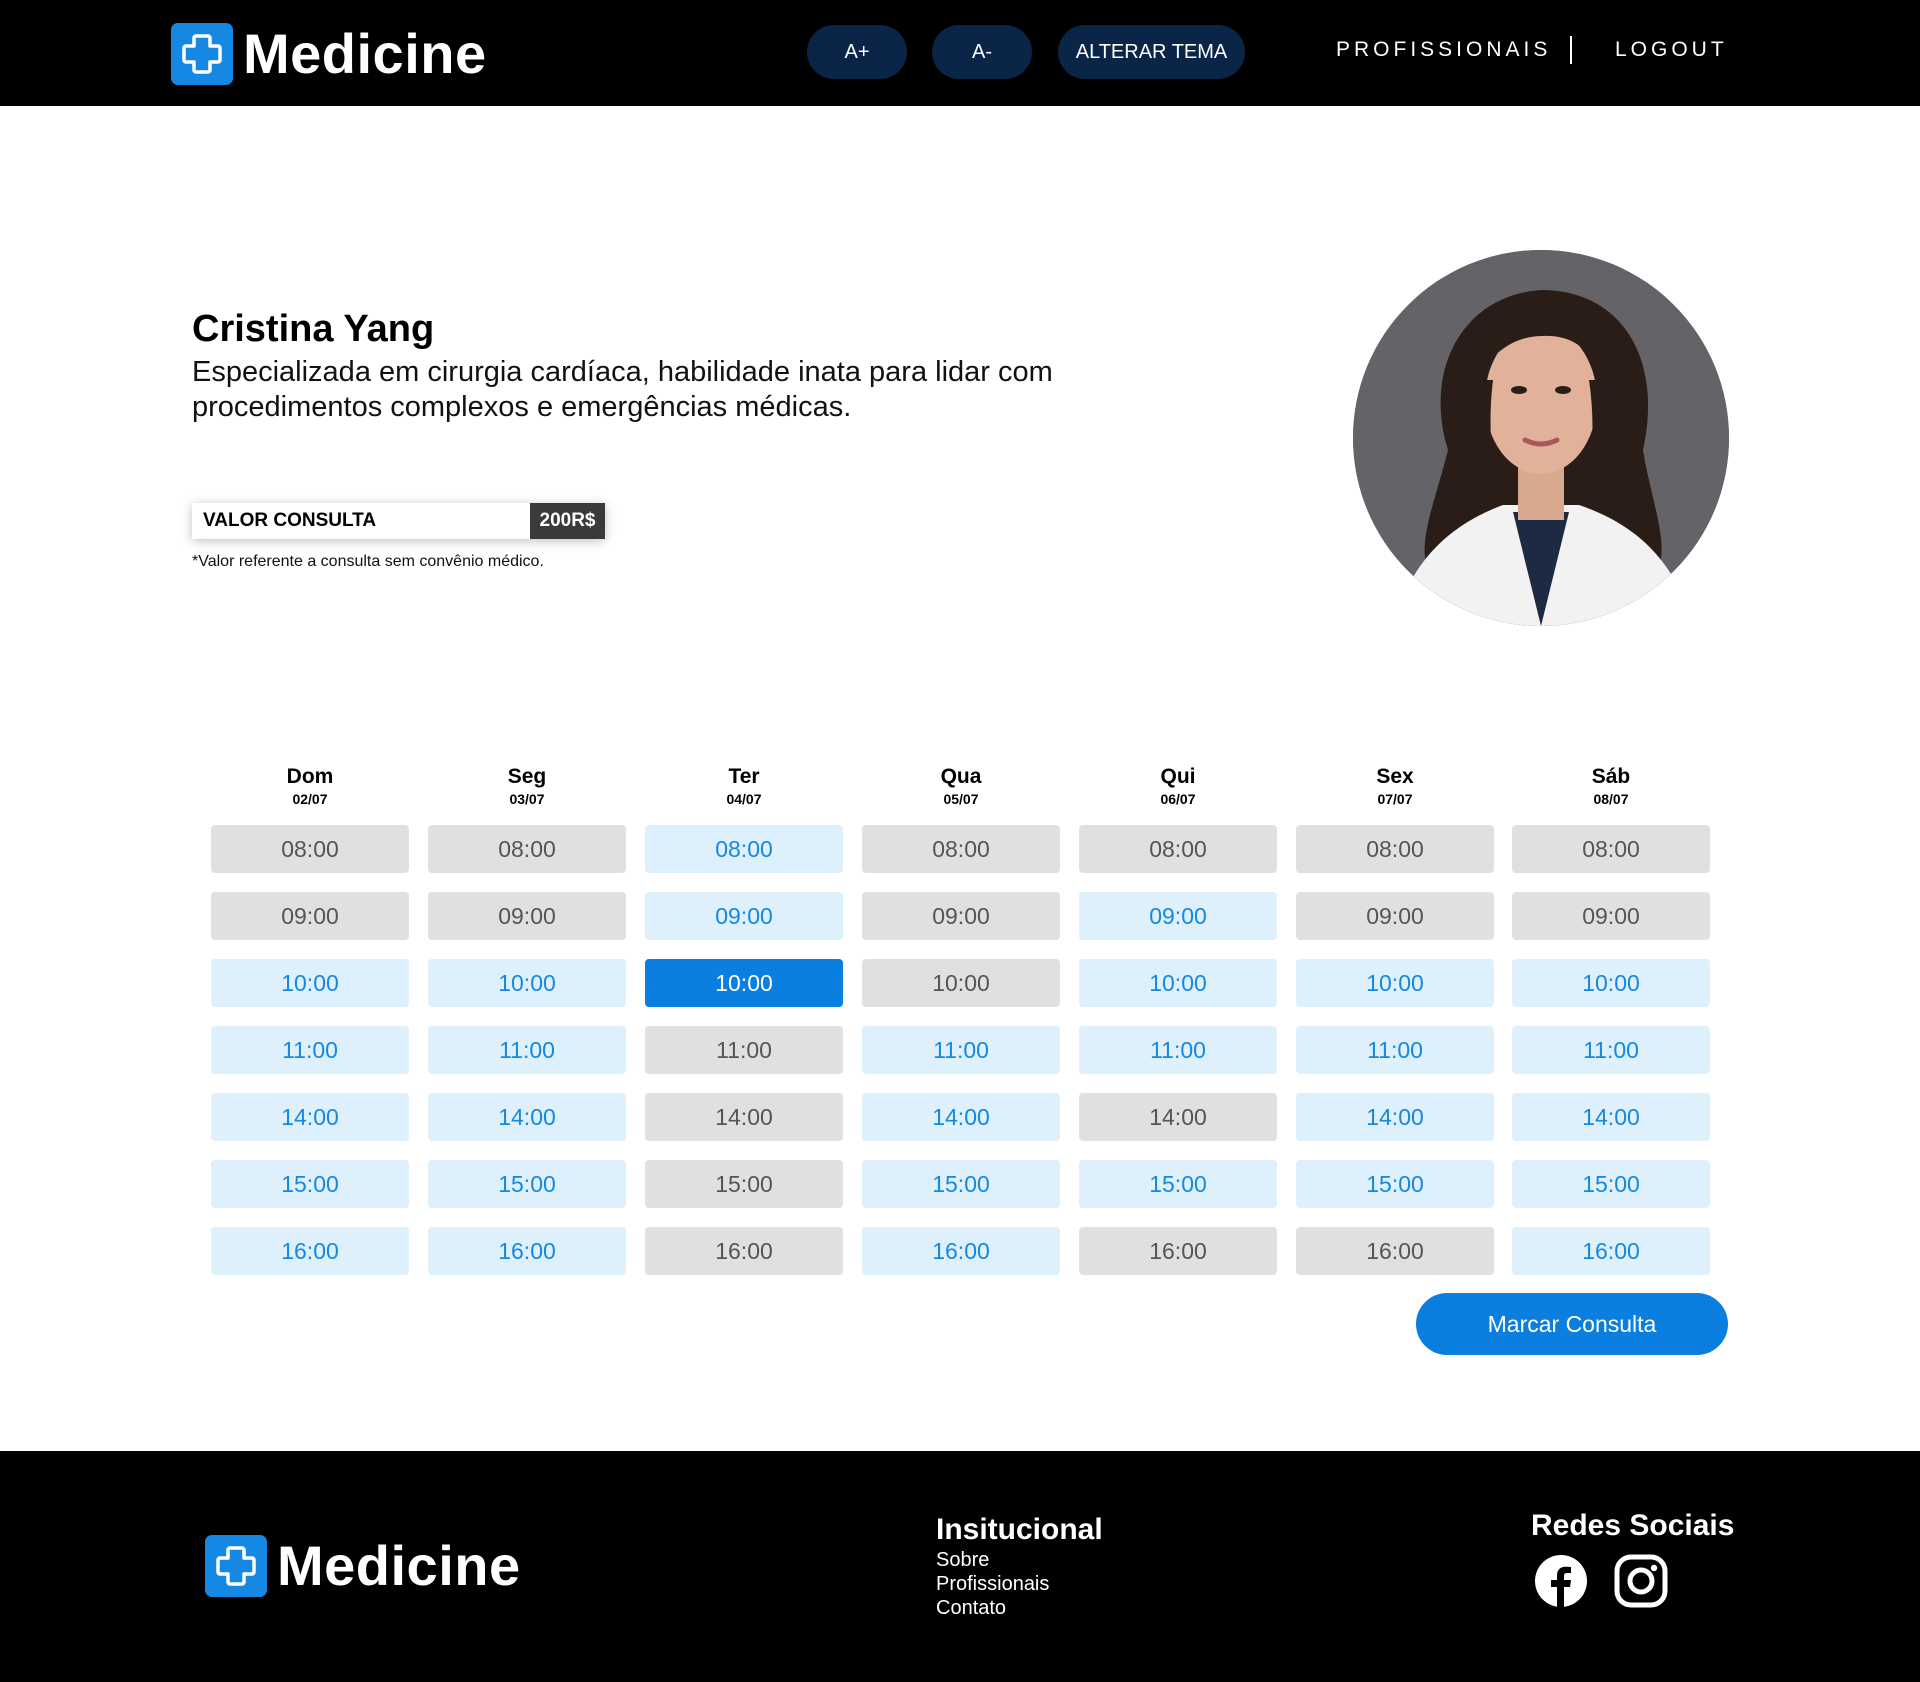  What do you see at coordinates (1611, 776) in the screenshot?
I see `day-name: Sáb` at bounding box center [1611, 776].